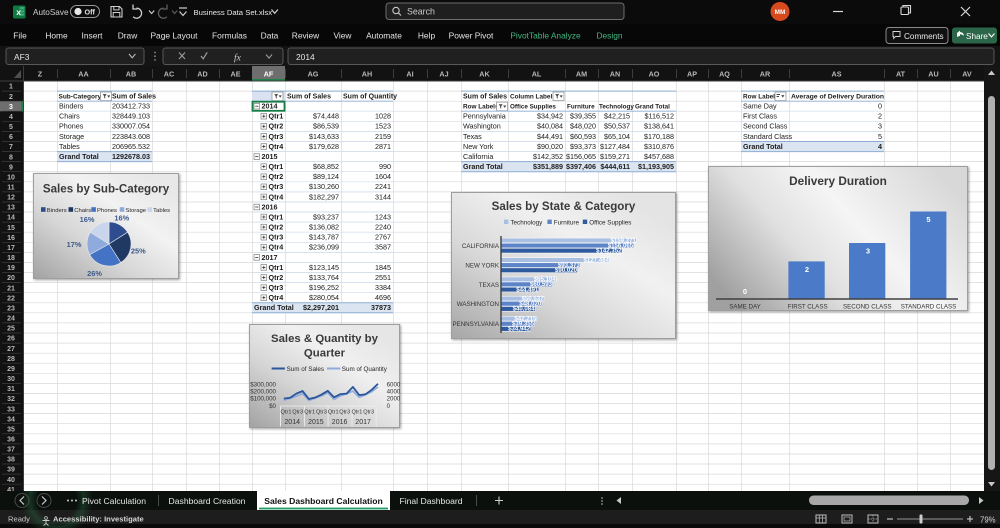 This screenshot has width=1000, height=528. I want to click on svg-text: Sub-Category, so click(80, 97).